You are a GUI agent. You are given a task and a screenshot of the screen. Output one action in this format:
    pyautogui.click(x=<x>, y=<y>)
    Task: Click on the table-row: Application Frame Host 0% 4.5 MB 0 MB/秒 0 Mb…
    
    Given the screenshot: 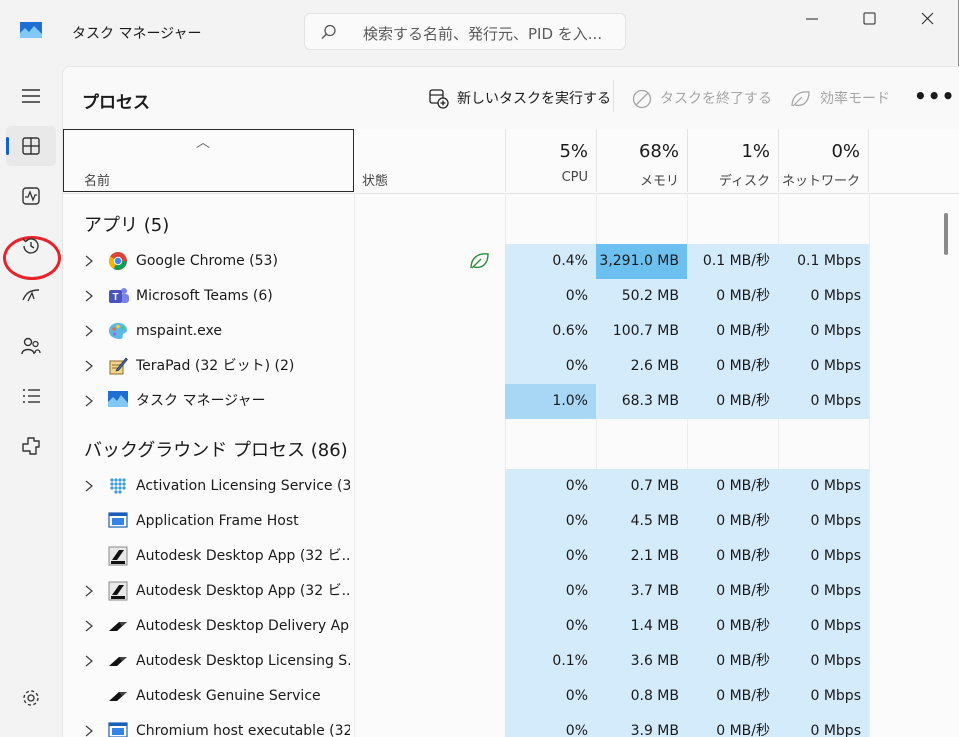 What is the action you would take?
    pyautogui.click(x=511, y=521)
    